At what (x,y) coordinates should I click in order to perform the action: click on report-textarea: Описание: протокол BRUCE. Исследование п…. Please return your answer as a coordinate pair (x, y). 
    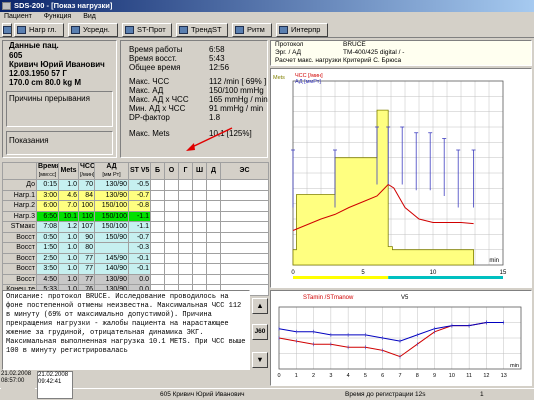
    Looking at the image, I should click on (126, 330).